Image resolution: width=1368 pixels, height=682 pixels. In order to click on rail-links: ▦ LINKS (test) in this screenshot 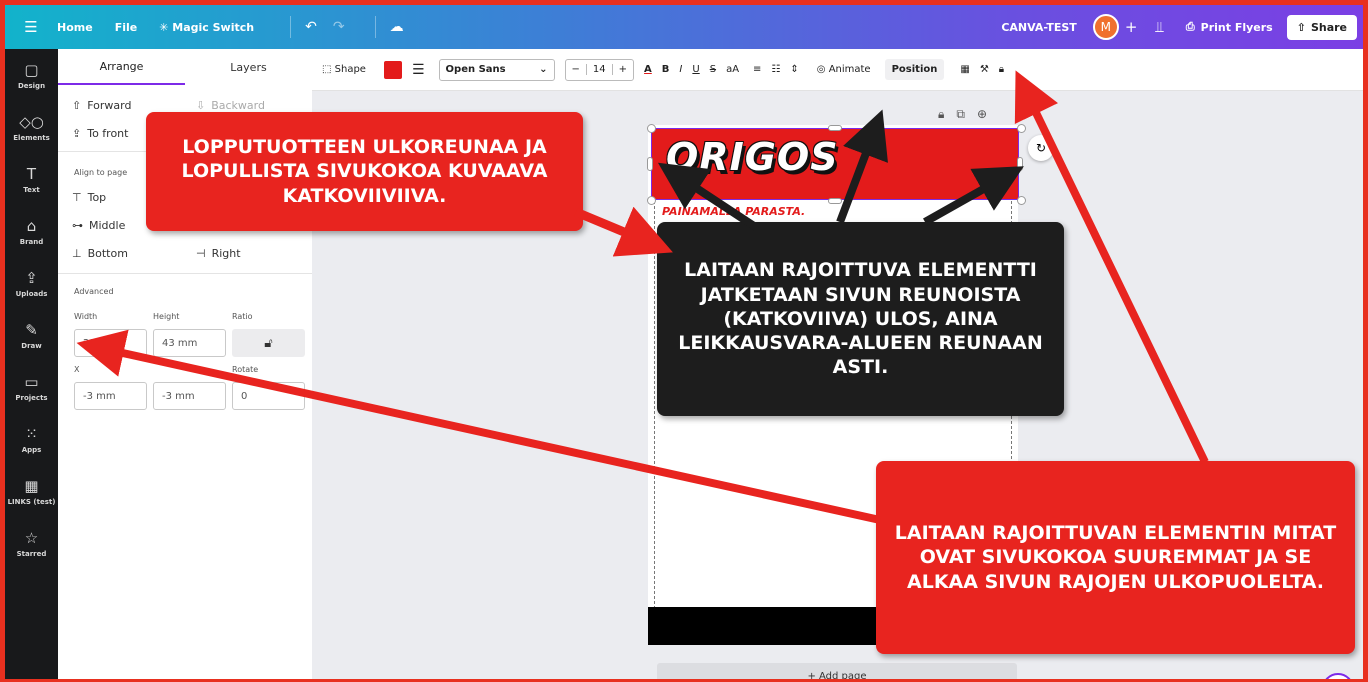, I will do `click(31, 491)`.